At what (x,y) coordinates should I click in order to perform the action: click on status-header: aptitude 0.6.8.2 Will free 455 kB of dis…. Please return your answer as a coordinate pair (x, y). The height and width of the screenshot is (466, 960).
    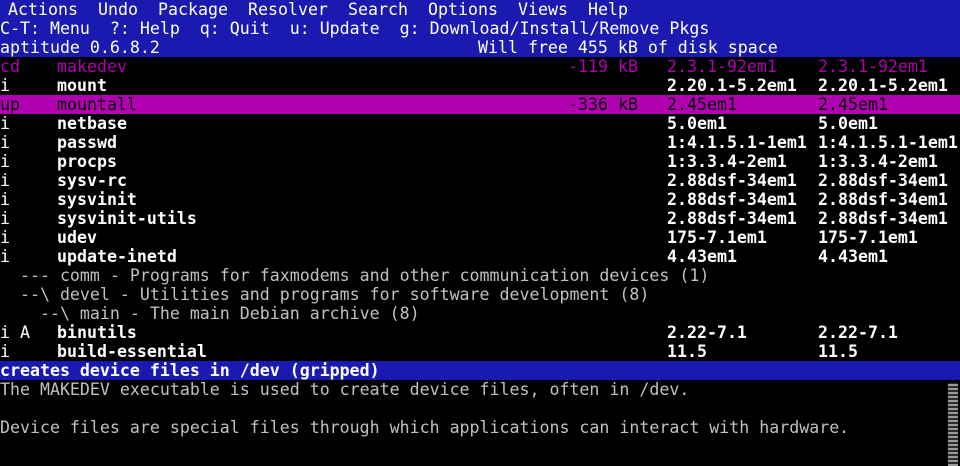
    Looking at the image, I should click on (480, 47).